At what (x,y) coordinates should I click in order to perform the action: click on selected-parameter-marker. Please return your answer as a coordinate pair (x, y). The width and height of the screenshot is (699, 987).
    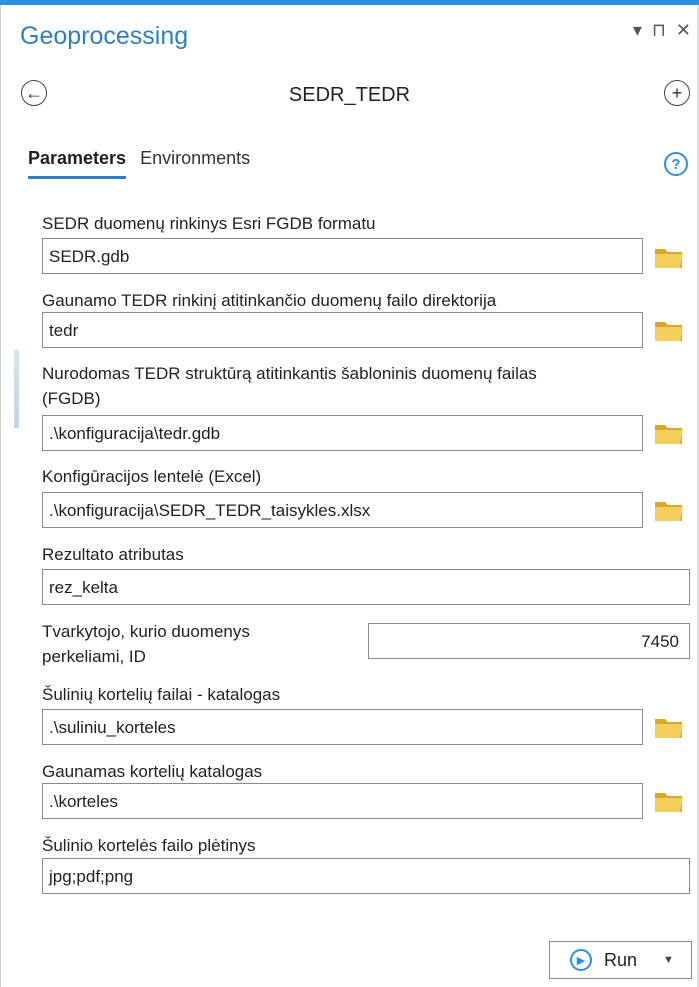
    Looking at the image, I should click on (16, 389).